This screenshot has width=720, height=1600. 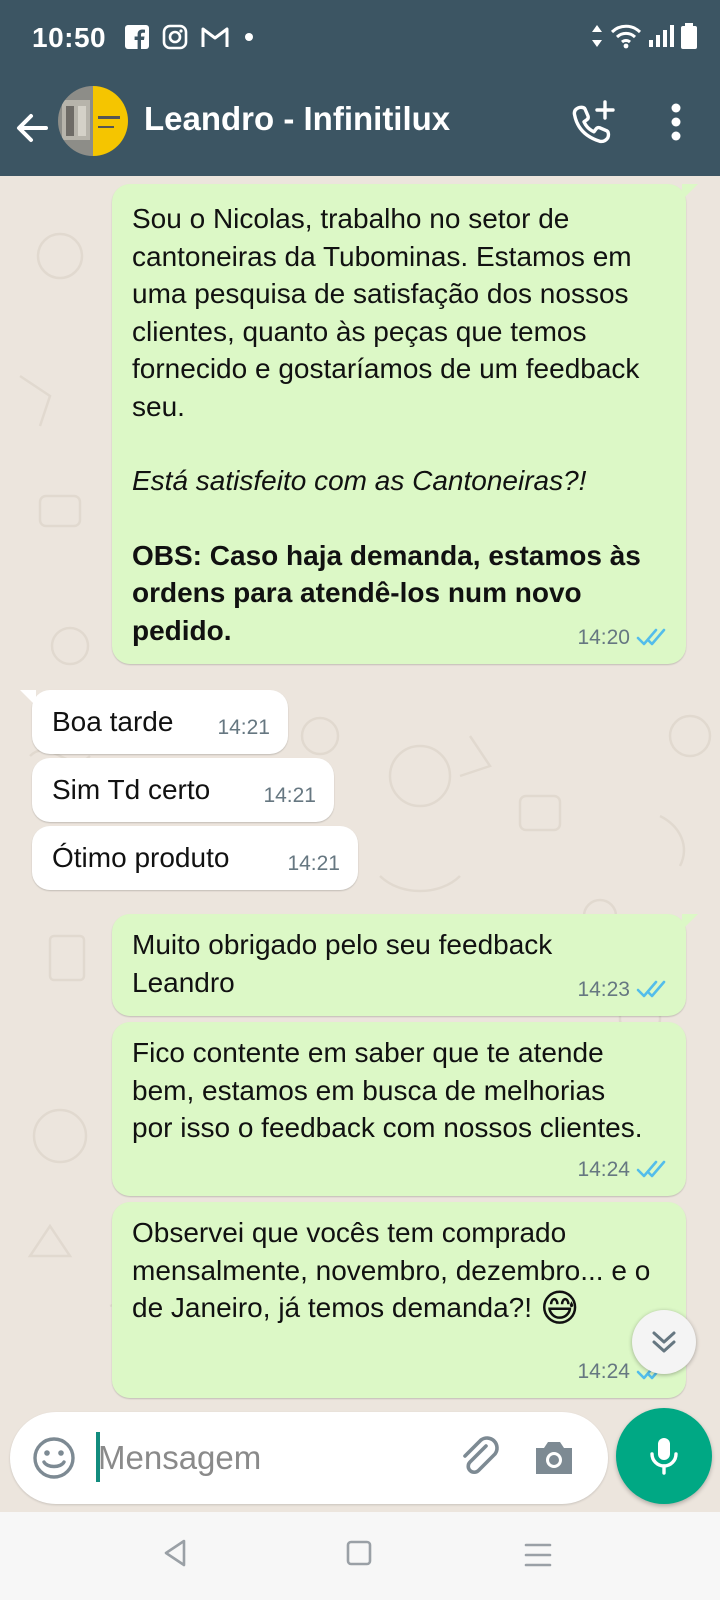 I want to click on camera-icon, so click(x=554, y=1458).